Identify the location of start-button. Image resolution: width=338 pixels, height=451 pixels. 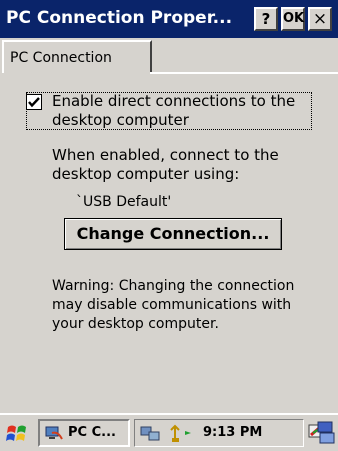
(18, 434).